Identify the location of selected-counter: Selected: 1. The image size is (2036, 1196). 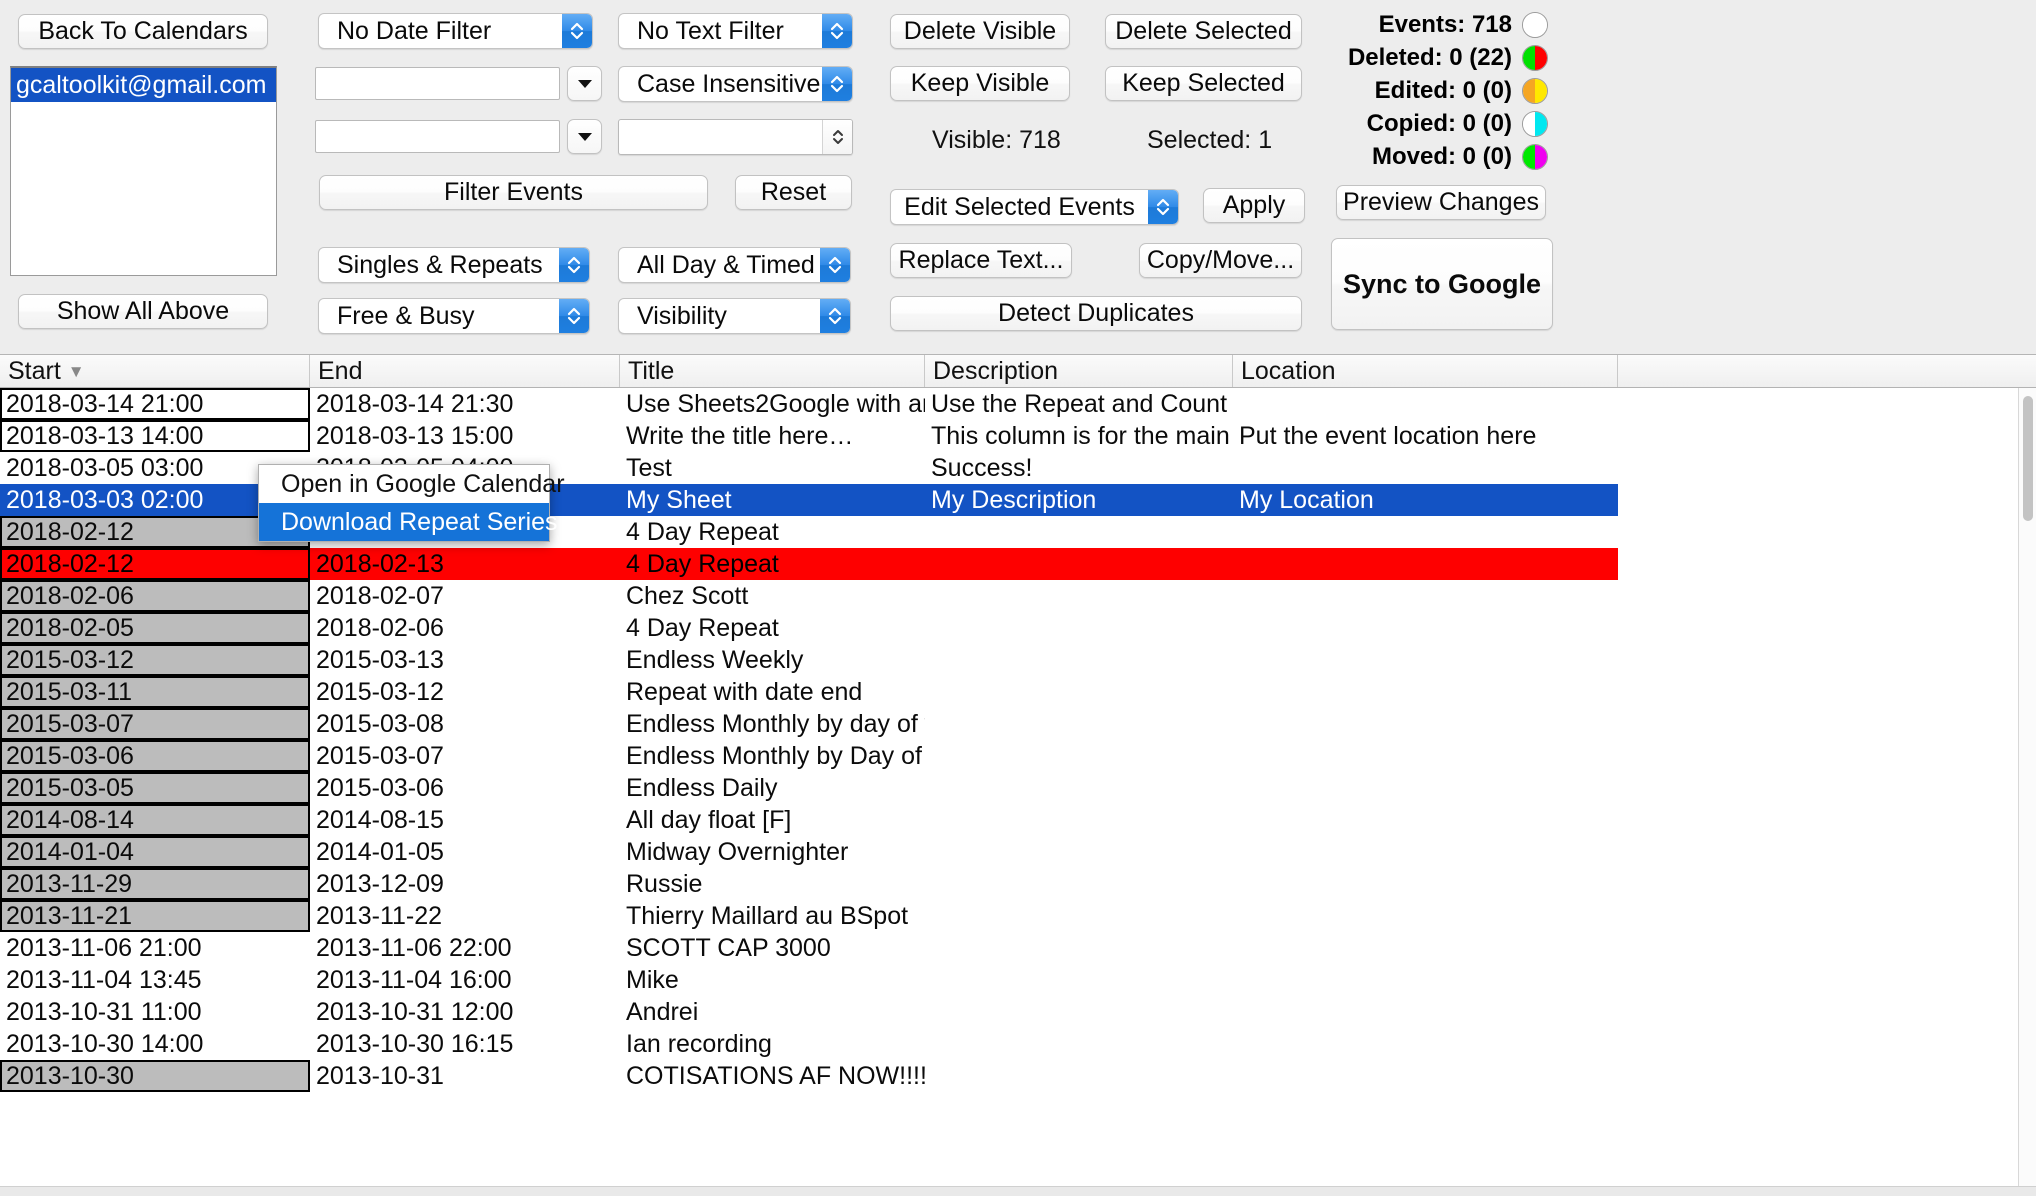
(1209, 140).